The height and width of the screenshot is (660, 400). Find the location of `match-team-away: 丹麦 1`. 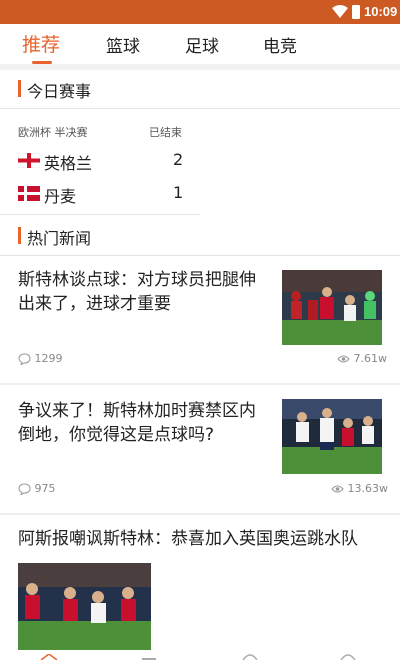

match-team-away: 丹麦 1 is located at coordinates (103, 195).